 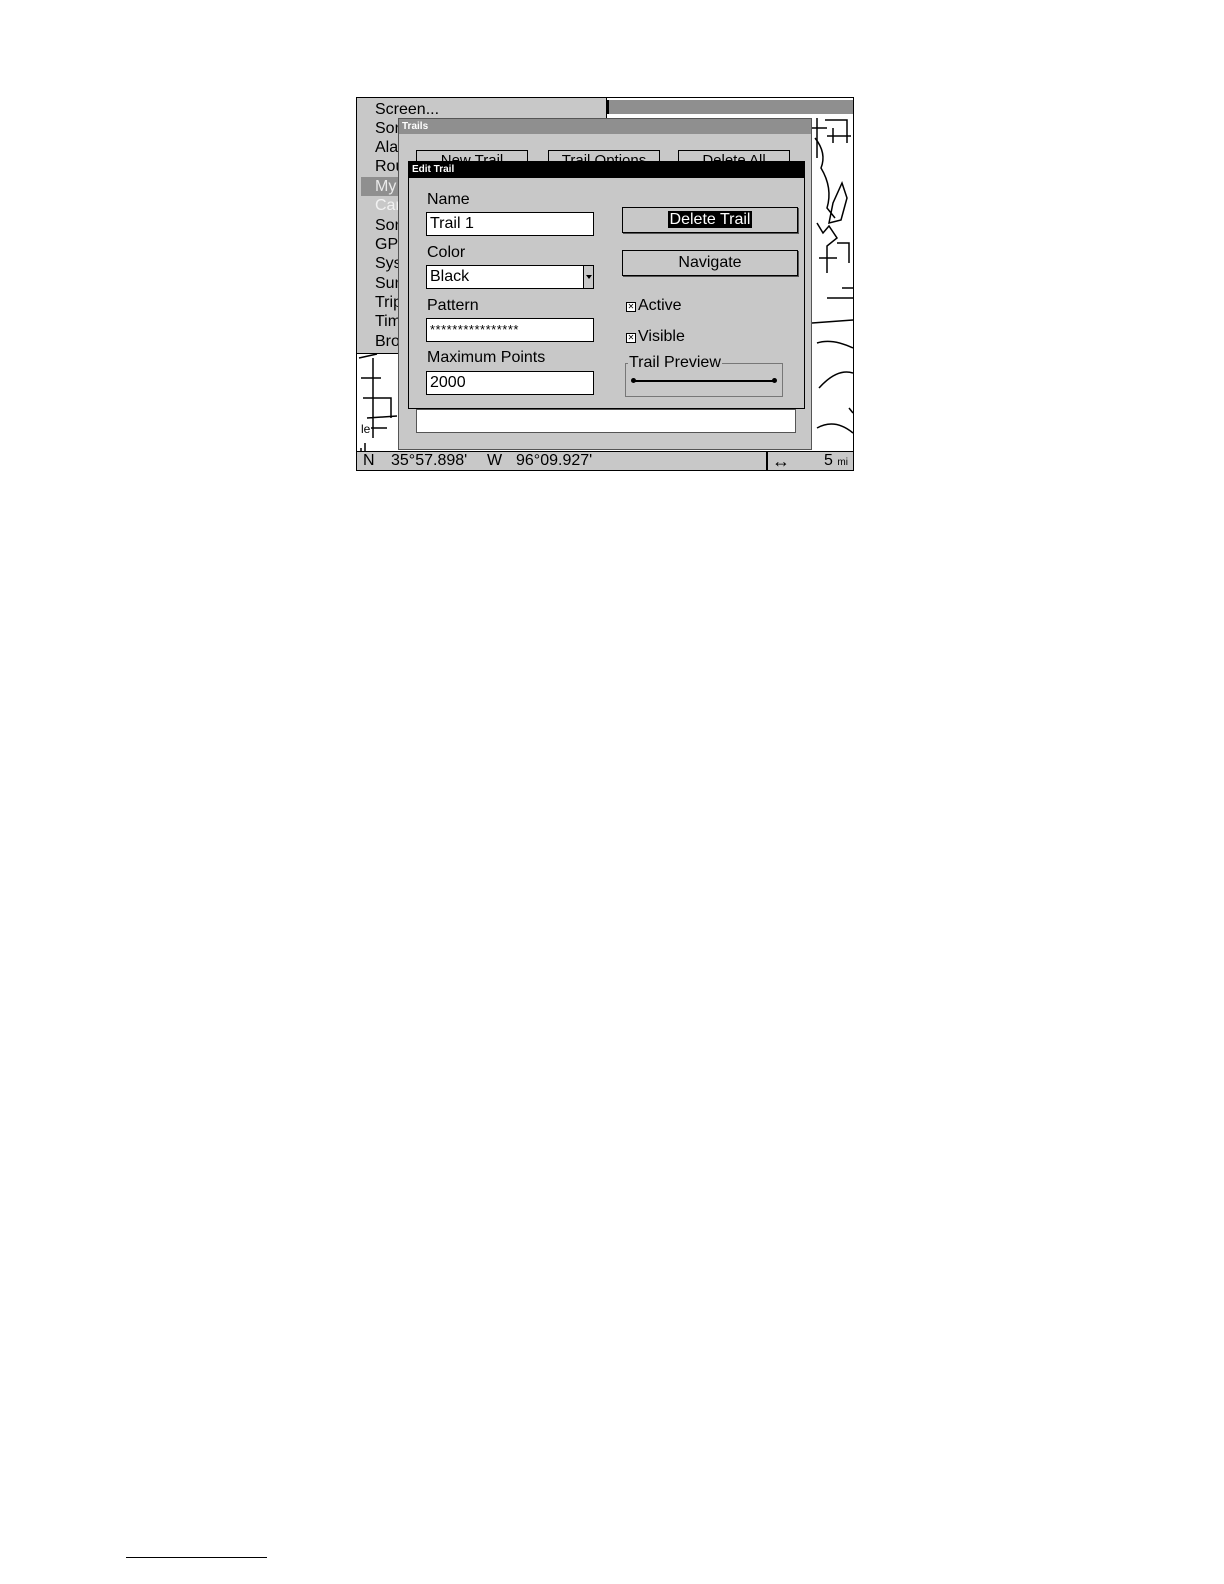 I want to click on active-label: Active, so click(x=660, y=305).